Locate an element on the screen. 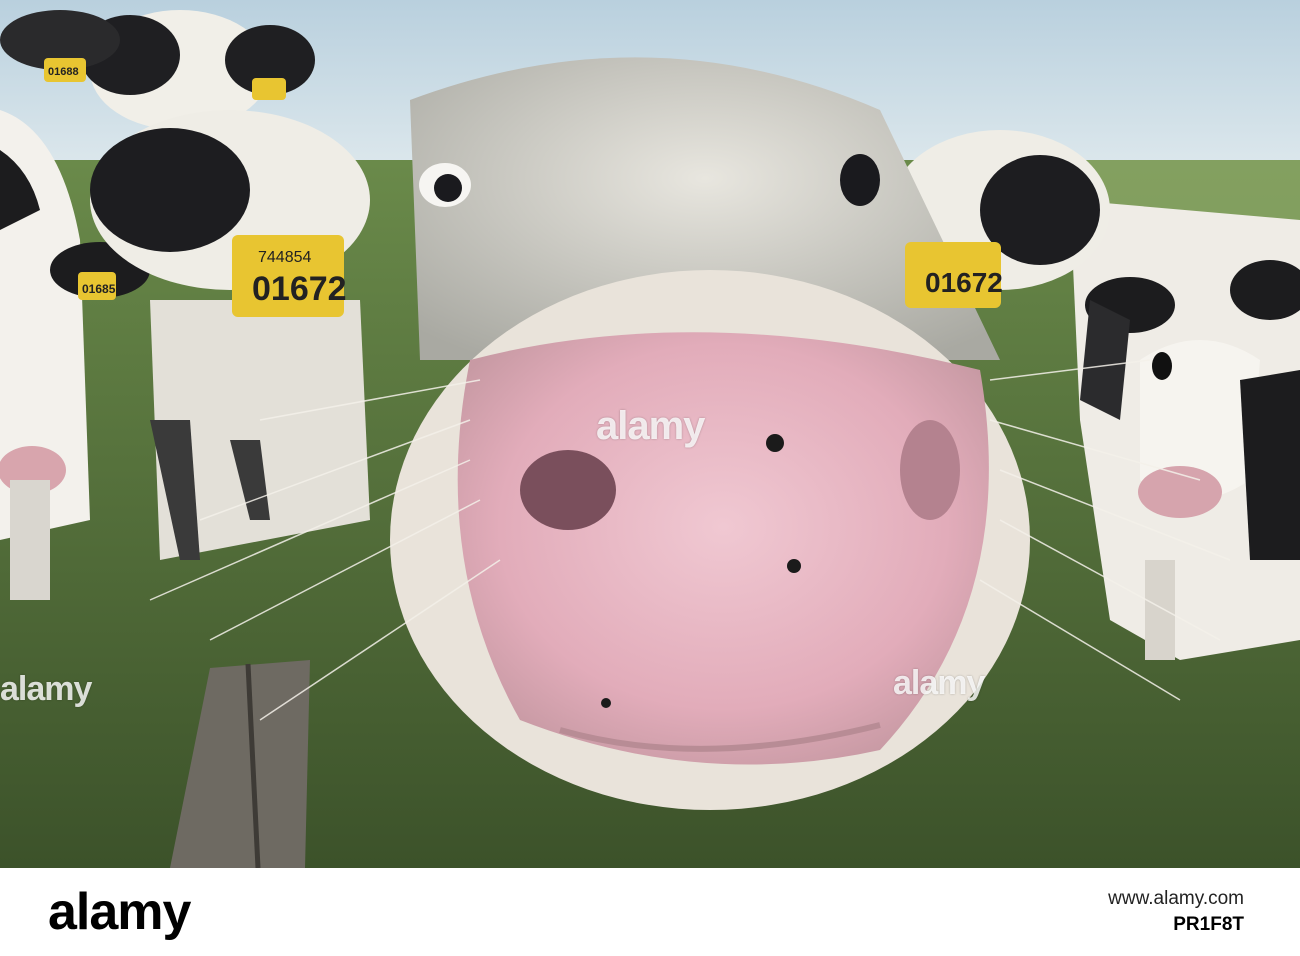 The width and height of the screenshot is (1300, 956). watermark-left: alamy is located at coordinates (46, 689).